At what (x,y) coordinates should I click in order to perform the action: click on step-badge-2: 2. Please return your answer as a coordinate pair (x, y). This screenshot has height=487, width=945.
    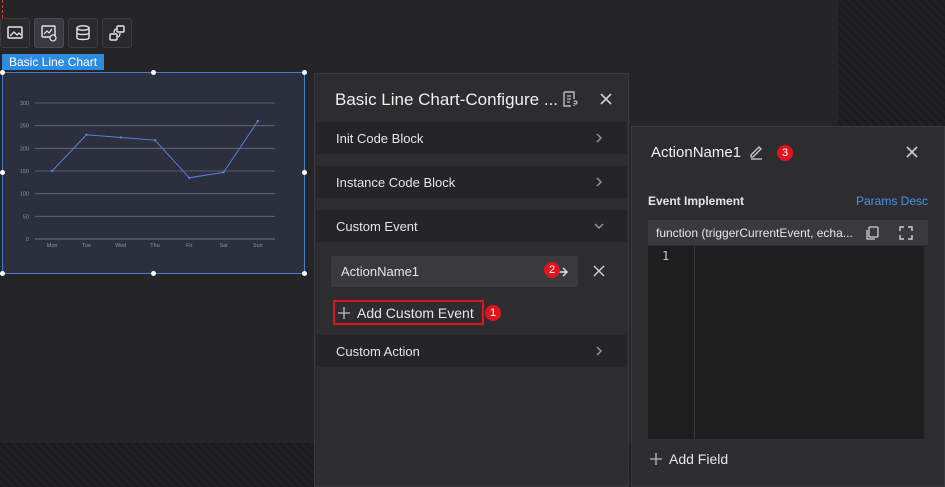
    Looking at the image, I should click on (552, 270).